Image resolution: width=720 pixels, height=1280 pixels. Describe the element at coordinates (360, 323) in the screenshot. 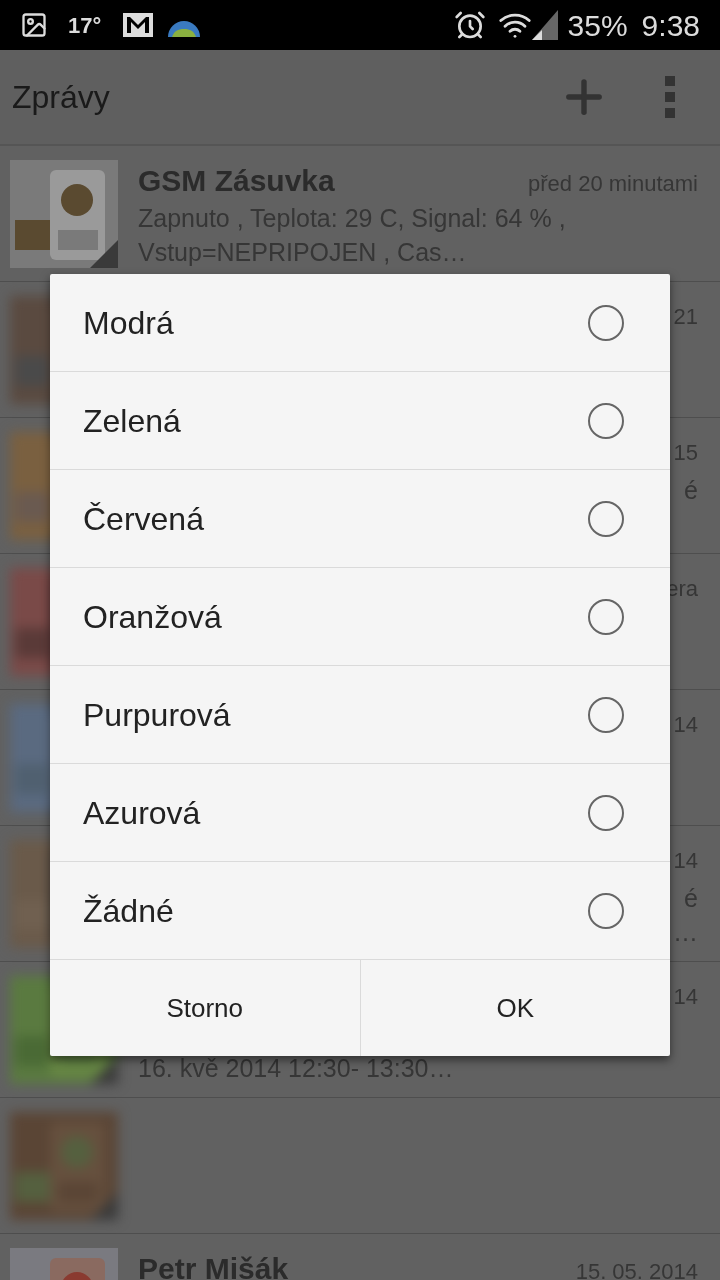

I see `color-option: Modrá` at that location.